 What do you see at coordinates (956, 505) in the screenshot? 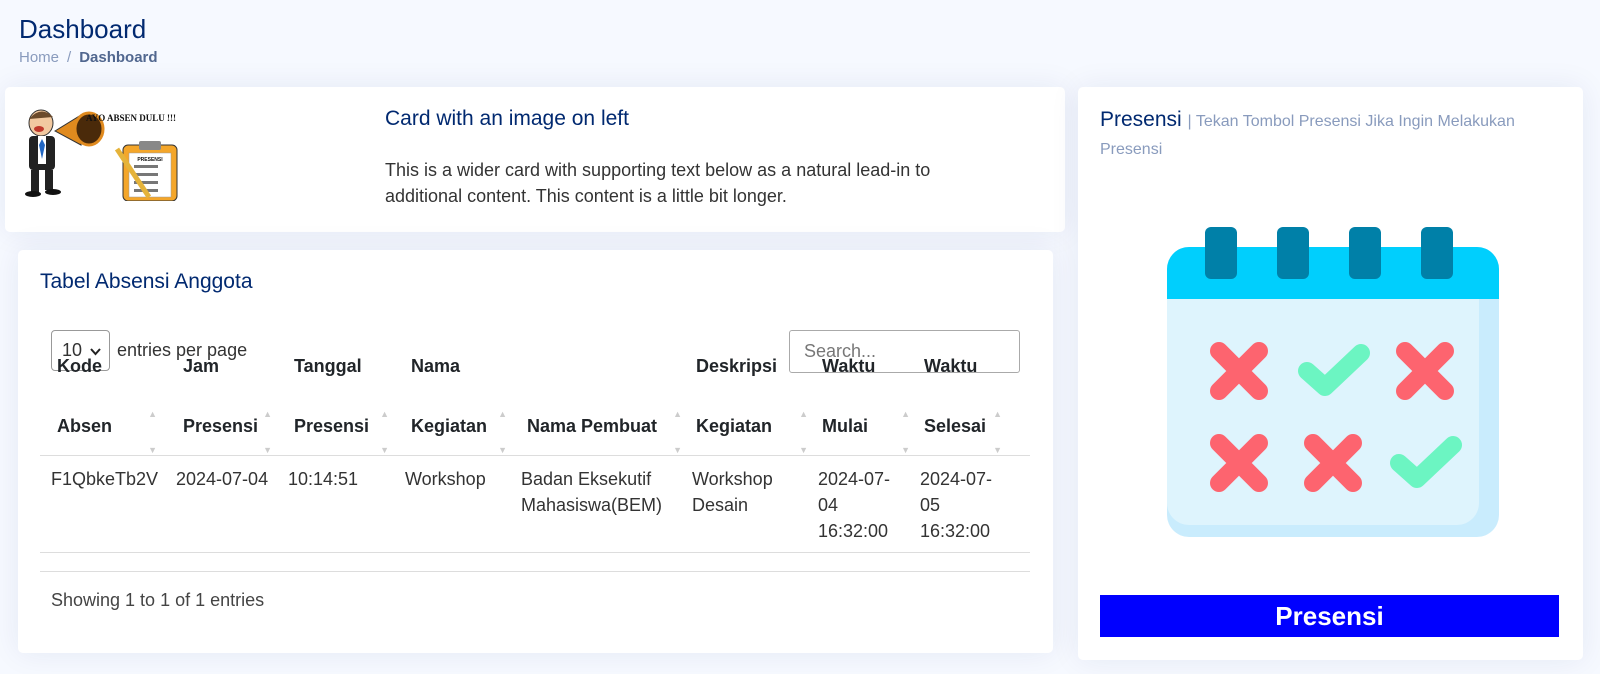
I see `cell-waktu-selesai: 2024-07-05 16:32:00` at bounding box center [956, 505].